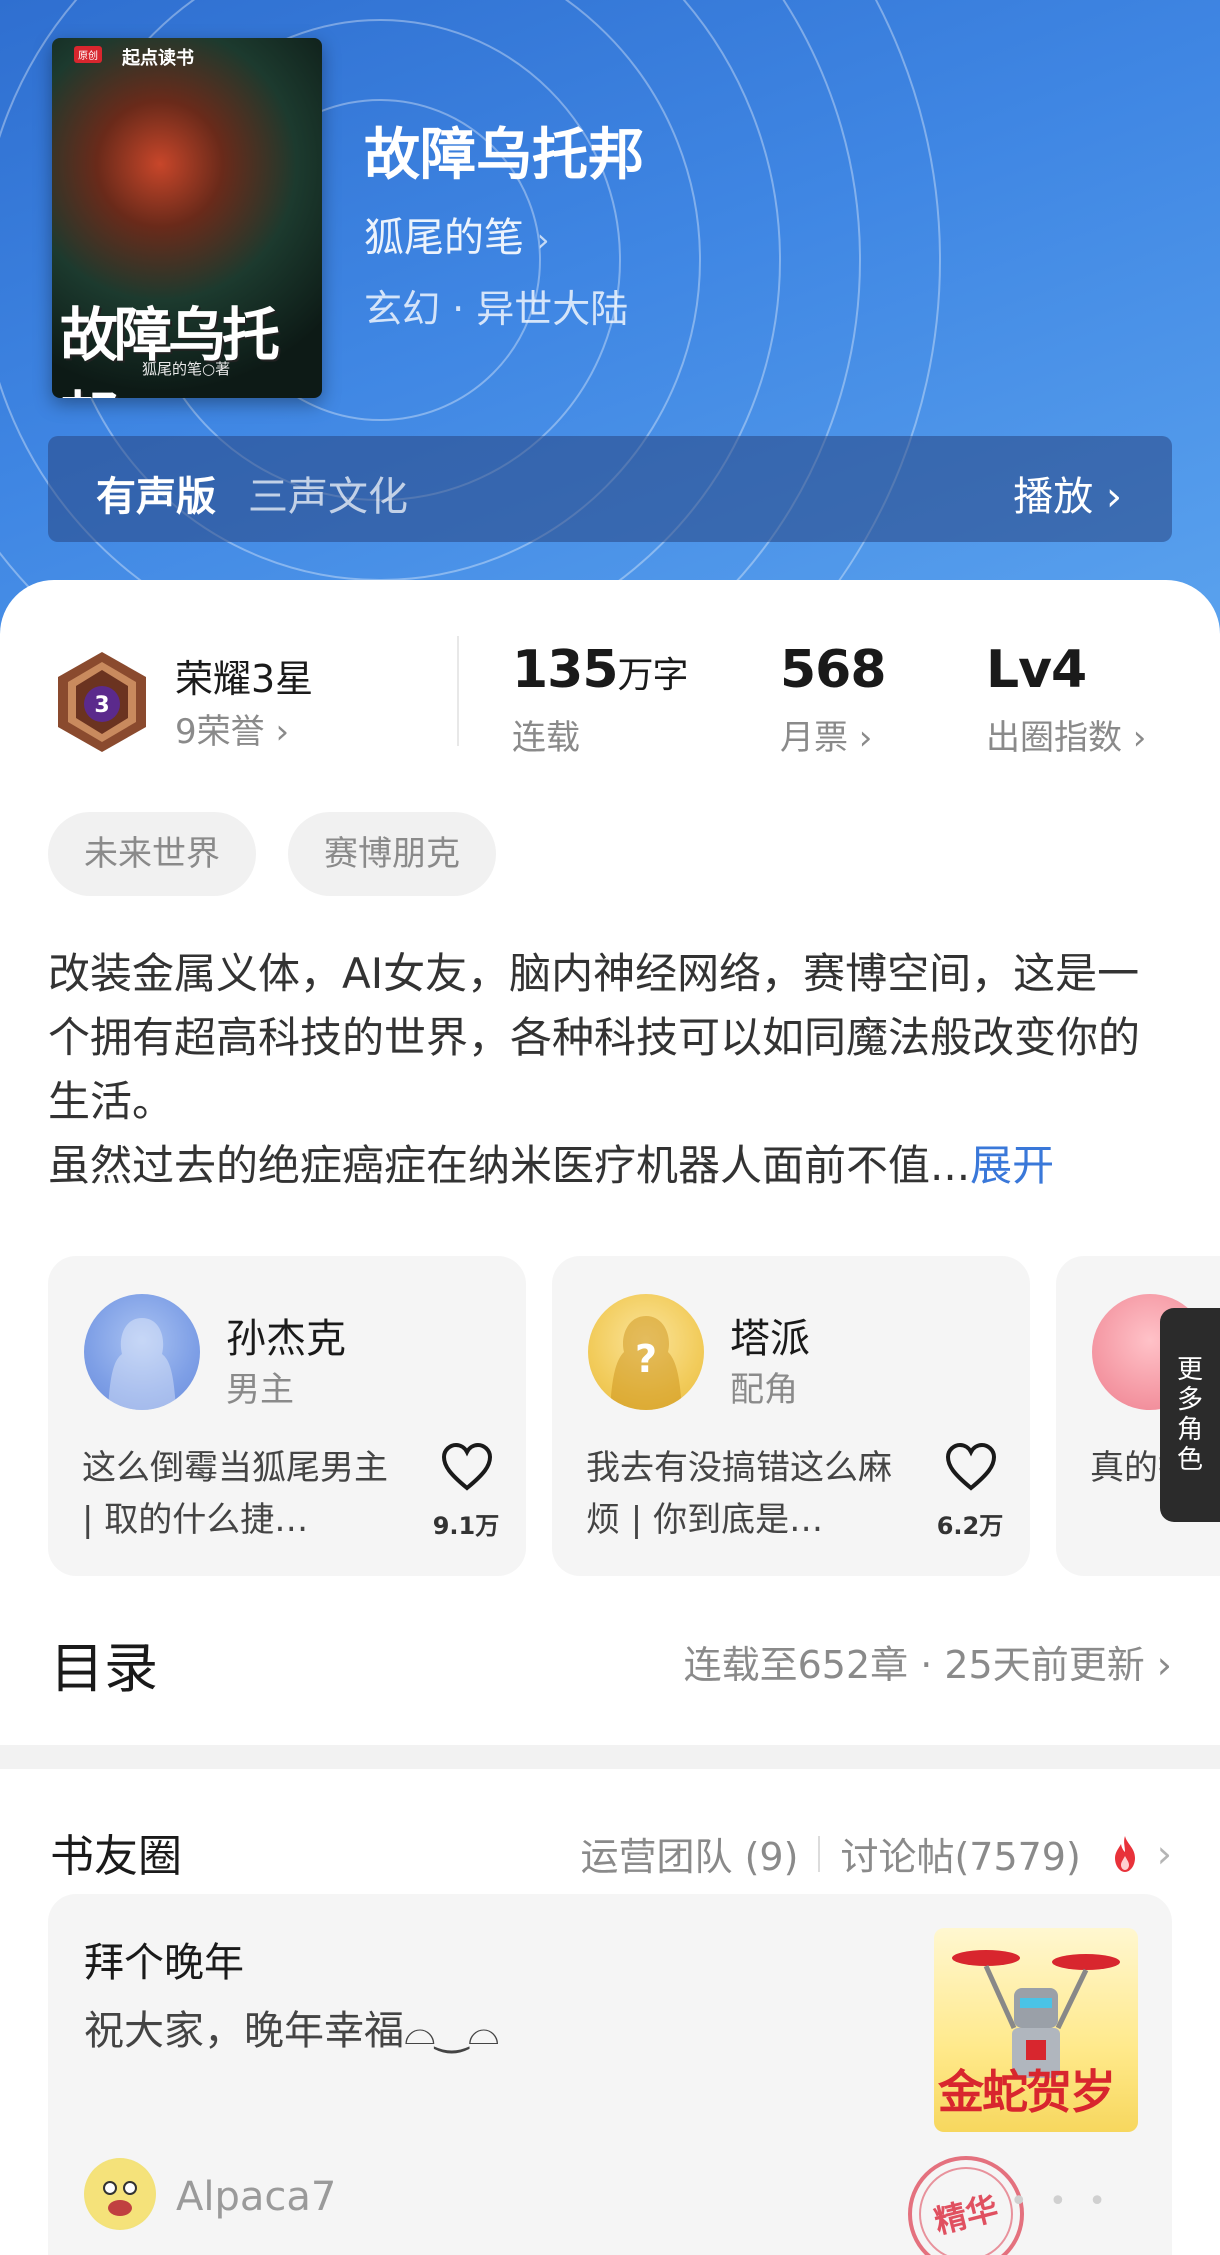 The height and width of the screenshot is (2255, 1220). Describe the element at coordinates (1067, 493) in the screenshot. I see `play-button: 播放 ›` at that location.